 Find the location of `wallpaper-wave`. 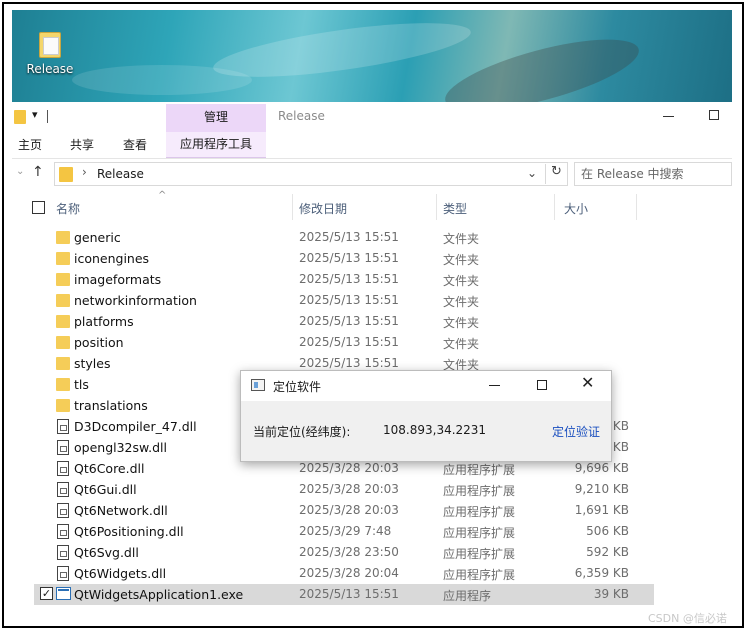

wallpaper-wave is located at coordinates (162, 80).